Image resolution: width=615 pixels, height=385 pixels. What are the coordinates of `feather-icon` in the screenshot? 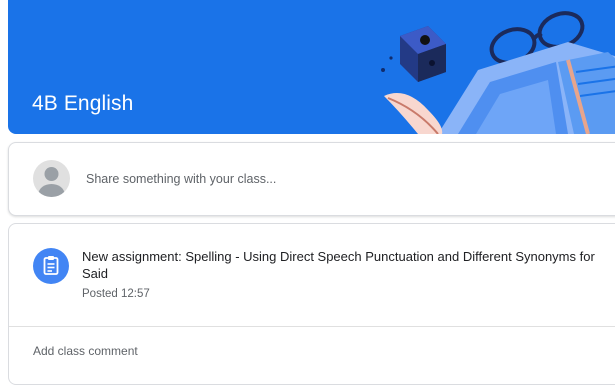 It's located at (413, 113).